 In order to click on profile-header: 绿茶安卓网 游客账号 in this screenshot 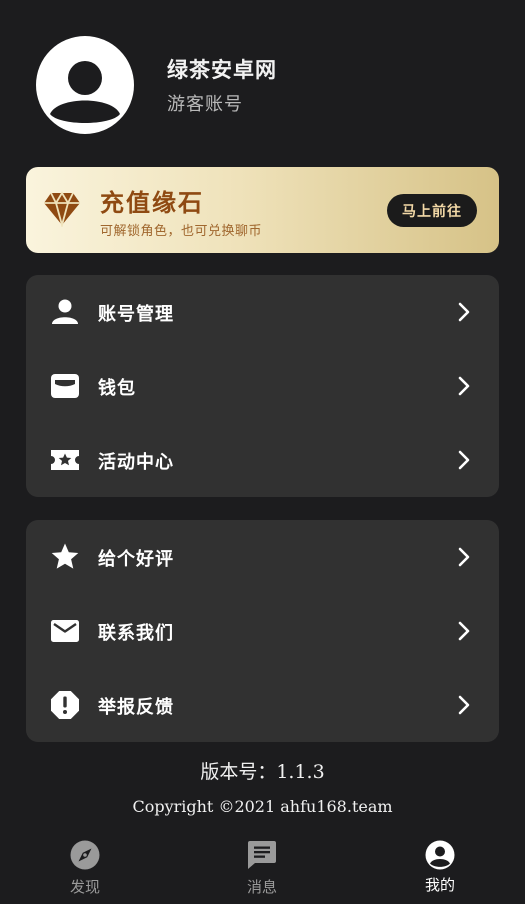, I will do `click(156, 85)`.